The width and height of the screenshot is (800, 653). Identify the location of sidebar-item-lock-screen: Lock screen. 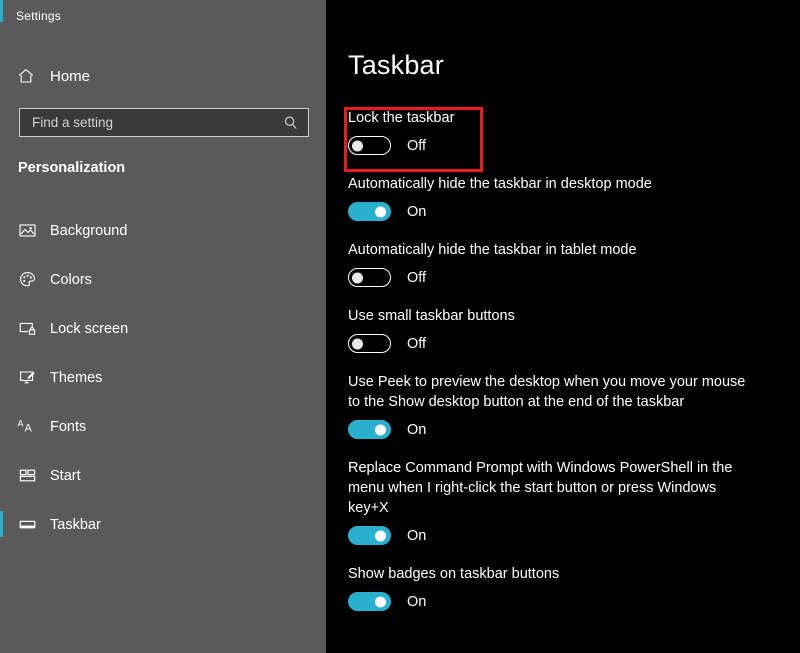
(163, 328).